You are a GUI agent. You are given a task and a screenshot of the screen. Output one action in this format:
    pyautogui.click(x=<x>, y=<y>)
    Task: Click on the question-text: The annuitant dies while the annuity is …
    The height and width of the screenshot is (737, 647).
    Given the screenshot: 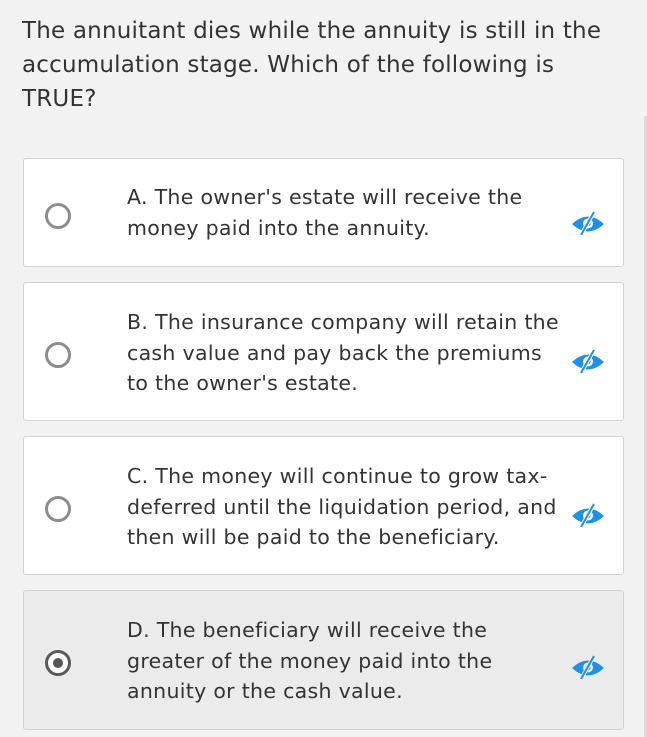 What is the action you would take?
    pyautogui.click(x=312, y=65)
    